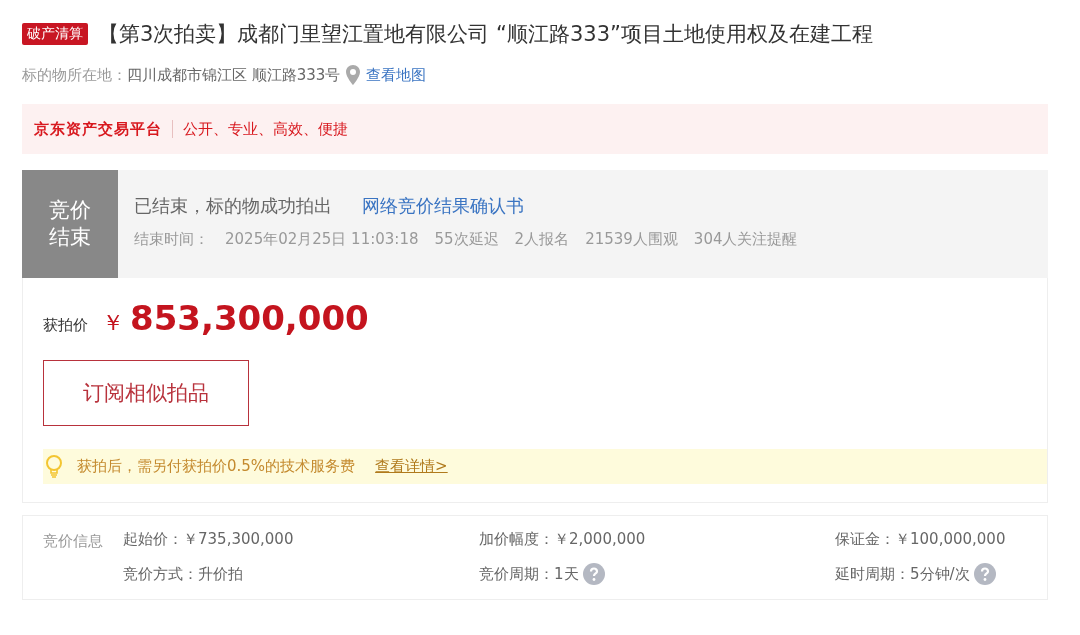 This screenshot has width=1080, height=635. I want to click on info-label: 竞价周期：, so click(516, 574).